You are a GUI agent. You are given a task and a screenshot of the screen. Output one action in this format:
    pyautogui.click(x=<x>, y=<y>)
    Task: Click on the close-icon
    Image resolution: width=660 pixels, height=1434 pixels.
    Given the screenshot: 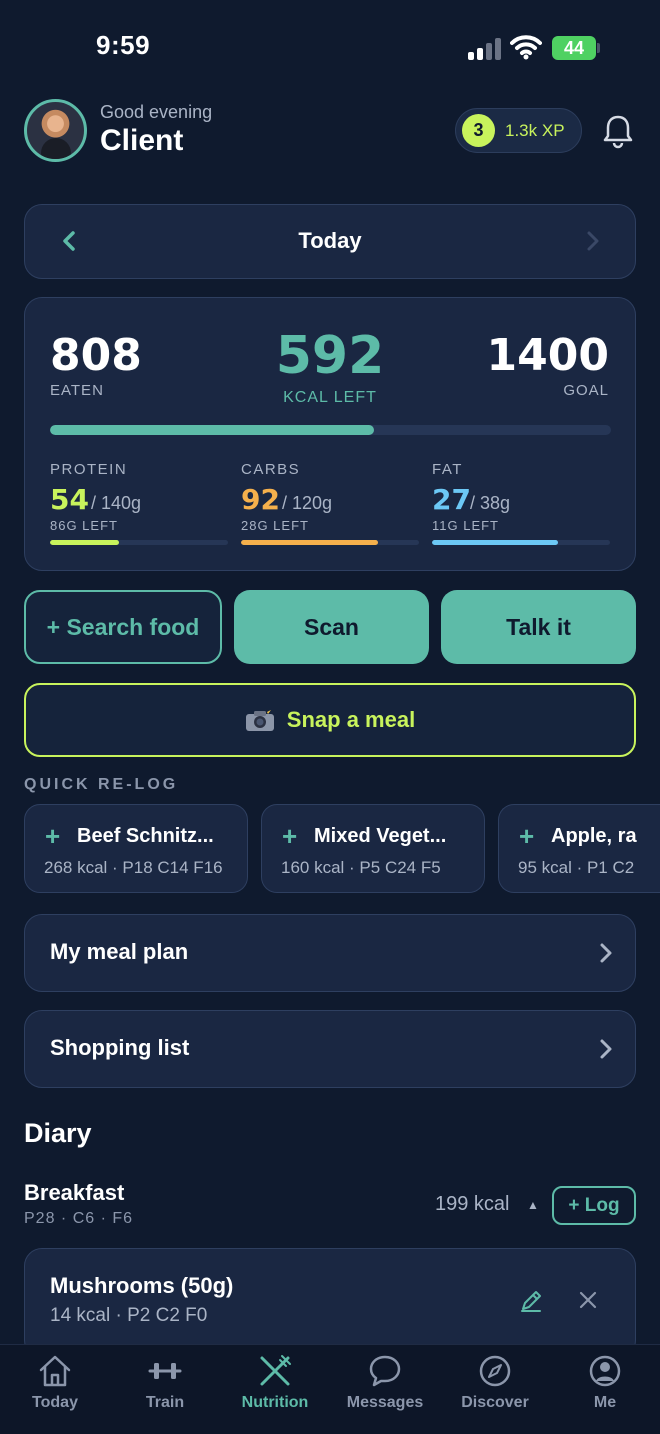 What is the action you would take?
    pyautogui.click(x=588, y=1300)
    